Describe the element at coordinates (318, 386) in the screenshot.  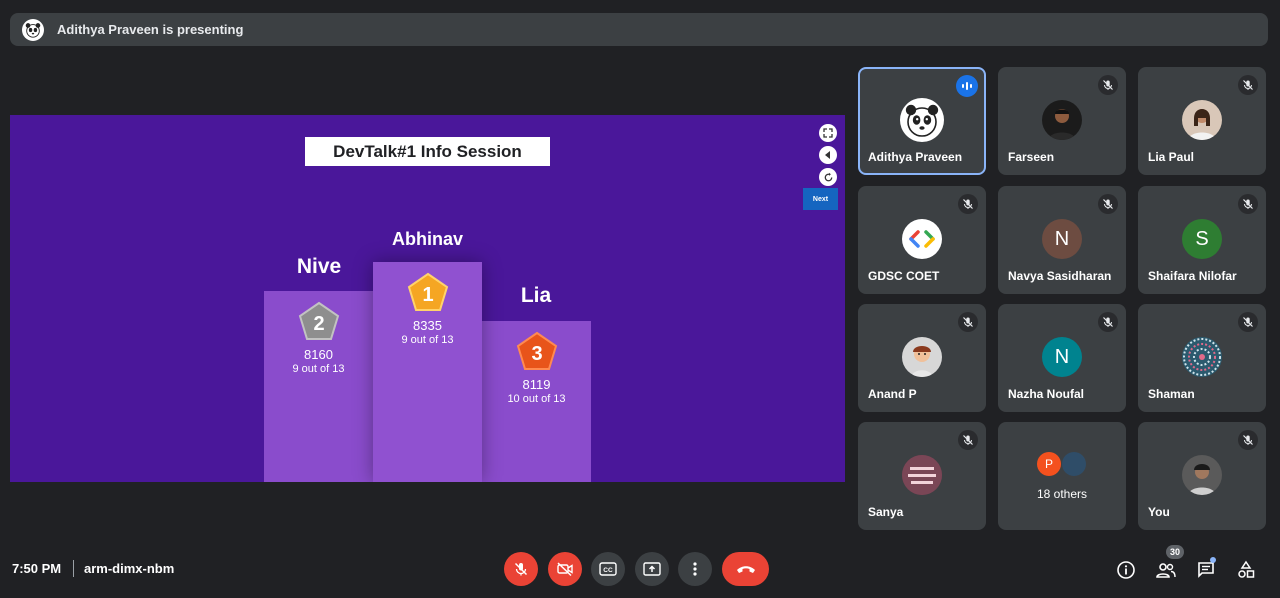
I see `podium-second: 2 8160 9 out of 13` at that location.